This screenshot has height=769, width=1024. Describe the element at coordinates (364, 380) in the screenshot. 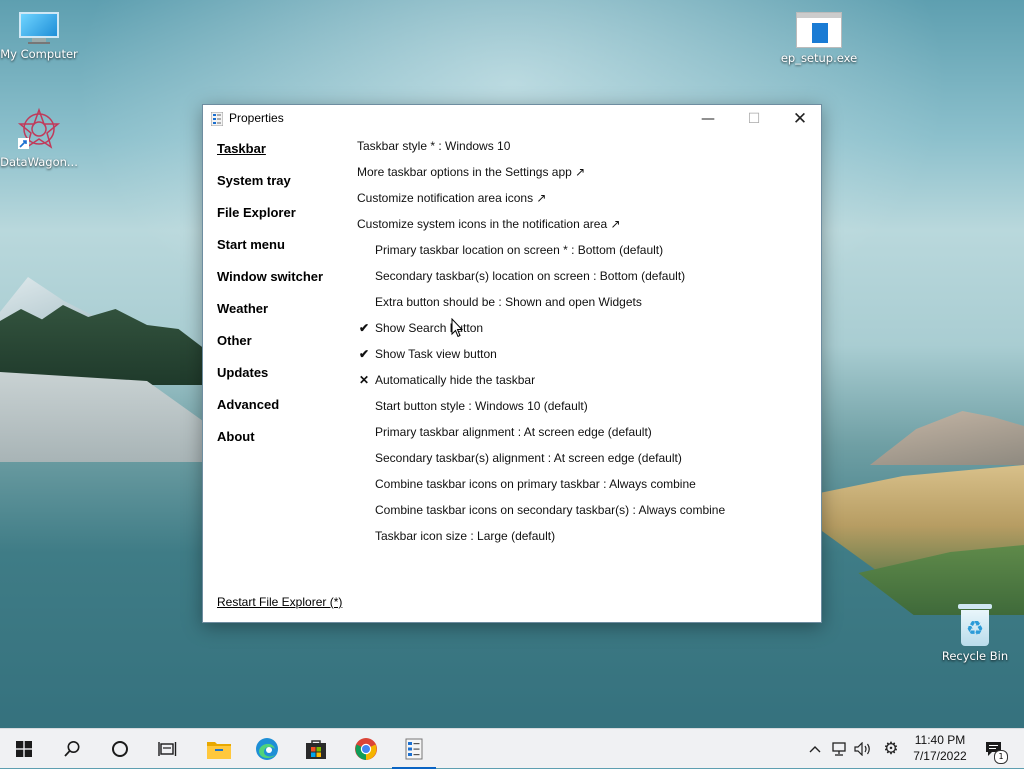

I see `cross-mark-icon: ✕` at that location.